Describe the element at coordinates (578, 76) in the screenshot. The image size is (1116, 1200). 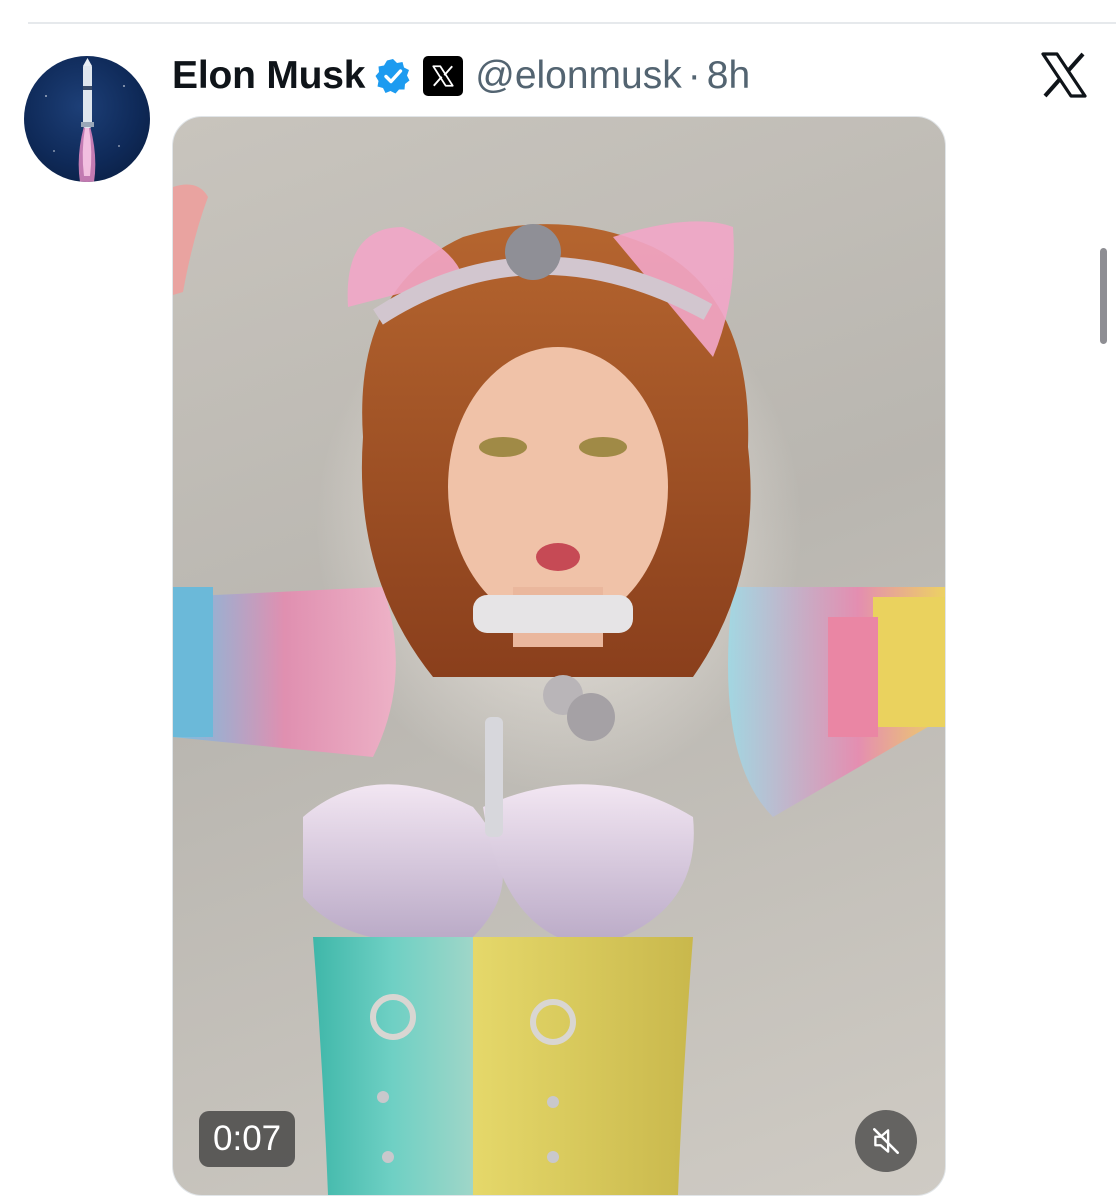
I see `author-handle: @elonmusk` at that location.